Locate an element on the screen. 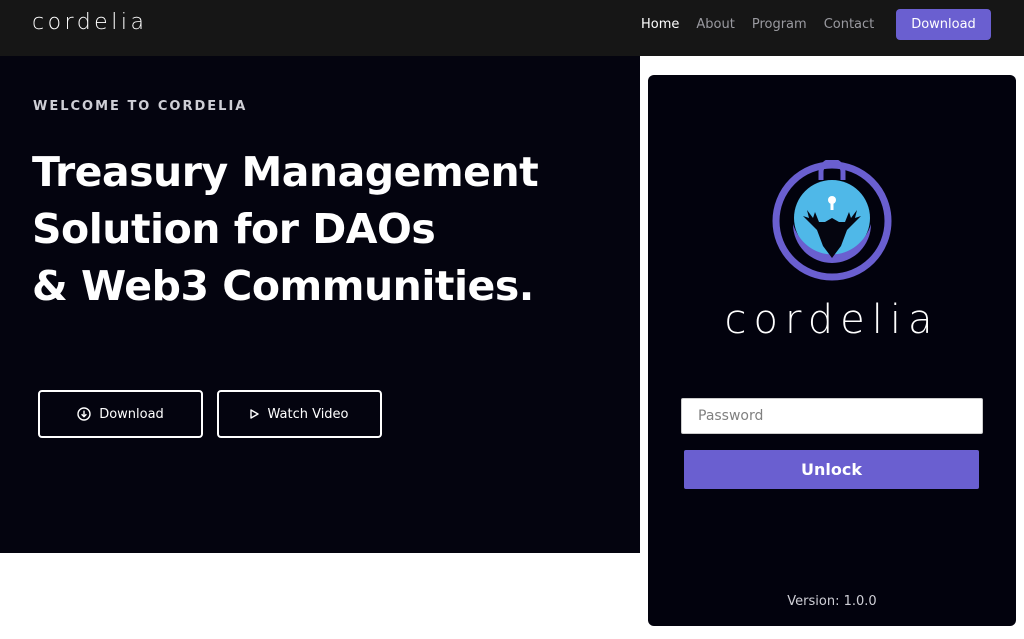 The image size is (1024, 639). hero-download-button: Download is located at coordinates (120, 414).